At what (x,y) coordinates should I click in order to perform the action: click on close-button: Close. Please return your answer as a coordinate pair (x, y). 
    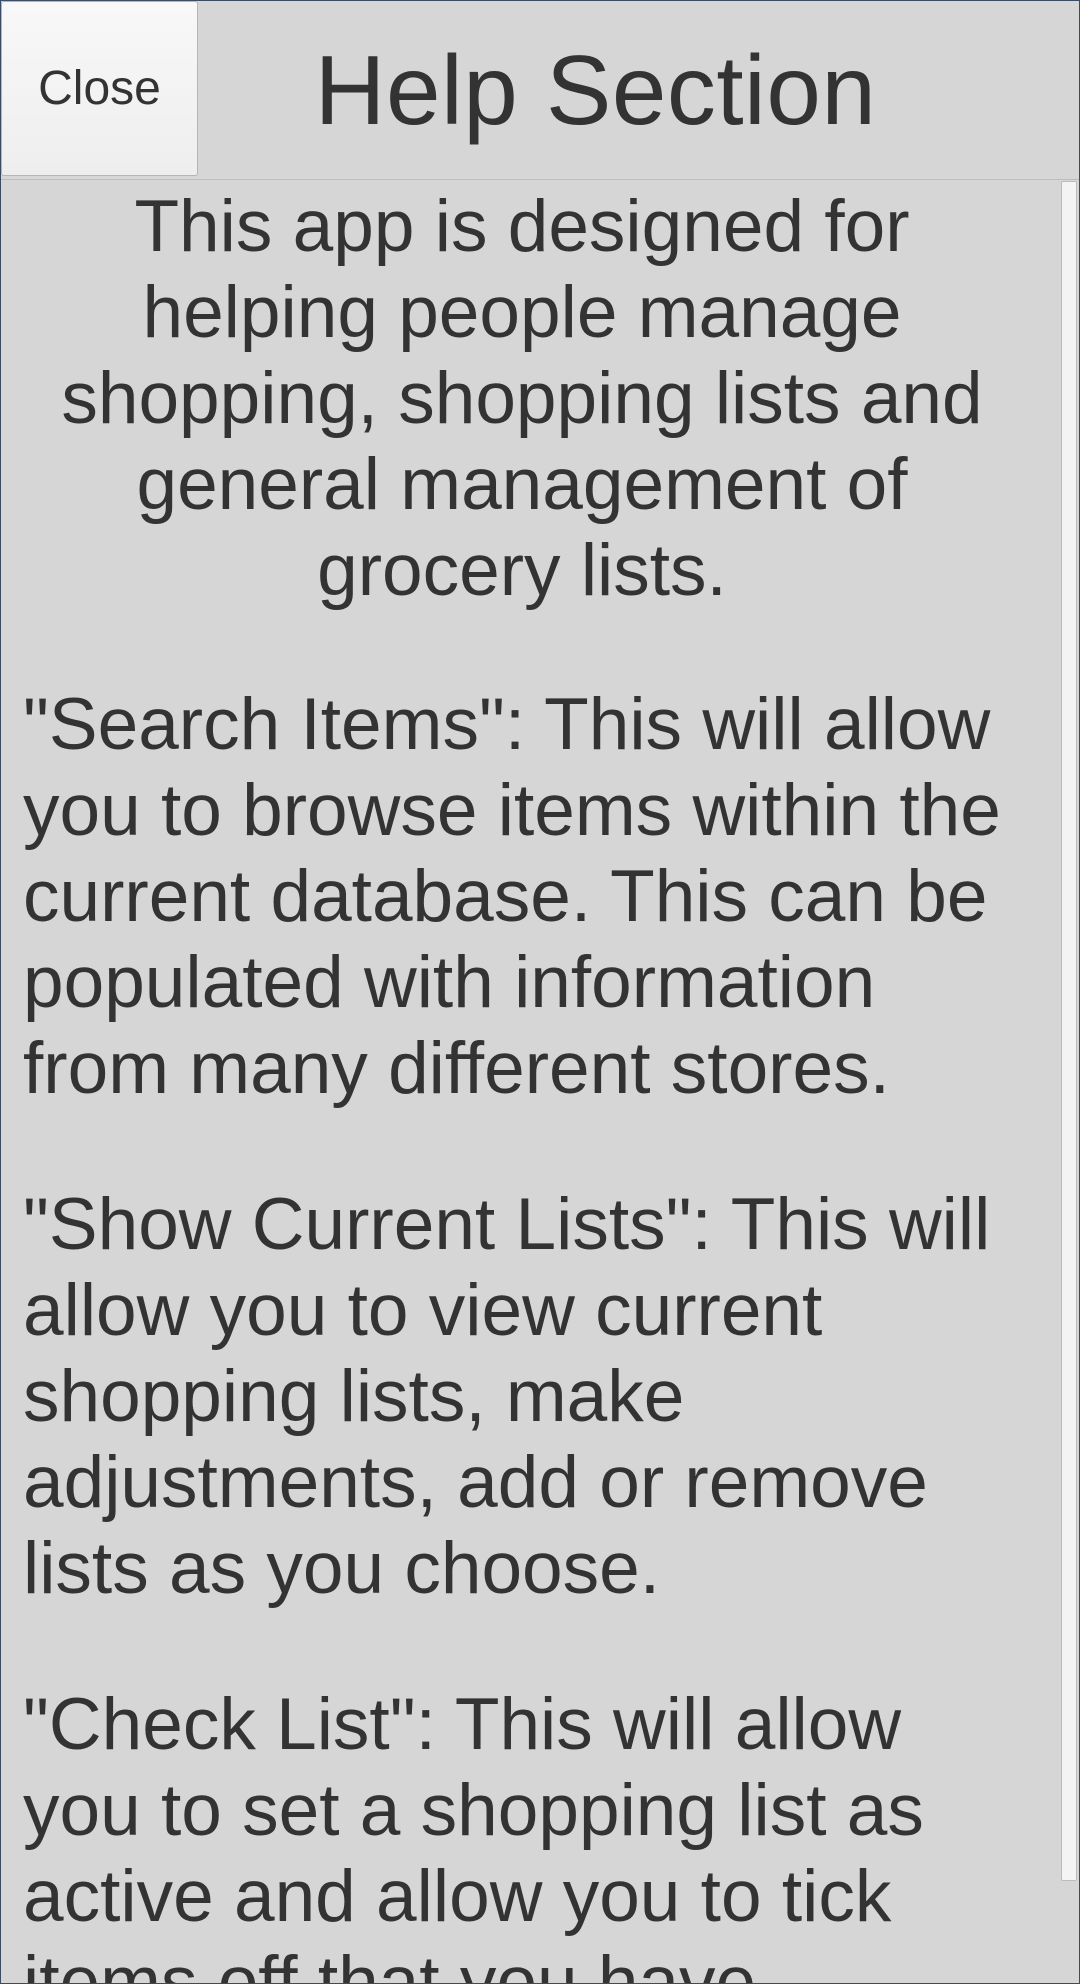
    Looking at the image, I should click on (99, 88).